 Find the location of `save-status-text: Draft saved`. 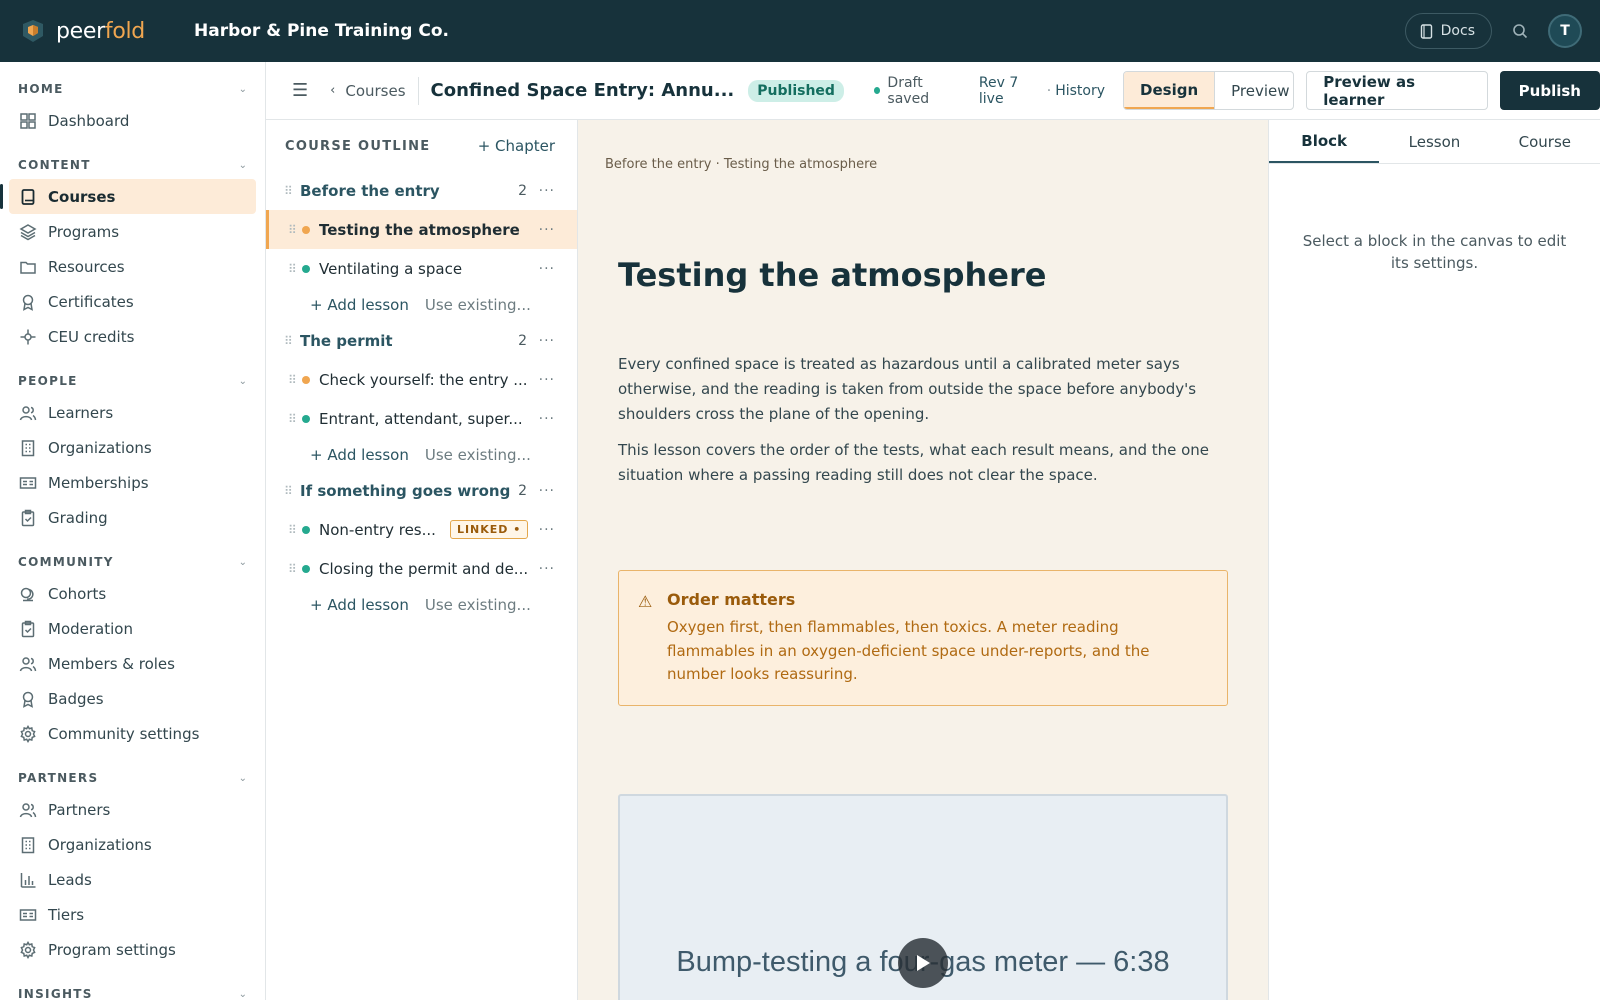

save-status-text: Draft saved is located at coordinates (908, 90).